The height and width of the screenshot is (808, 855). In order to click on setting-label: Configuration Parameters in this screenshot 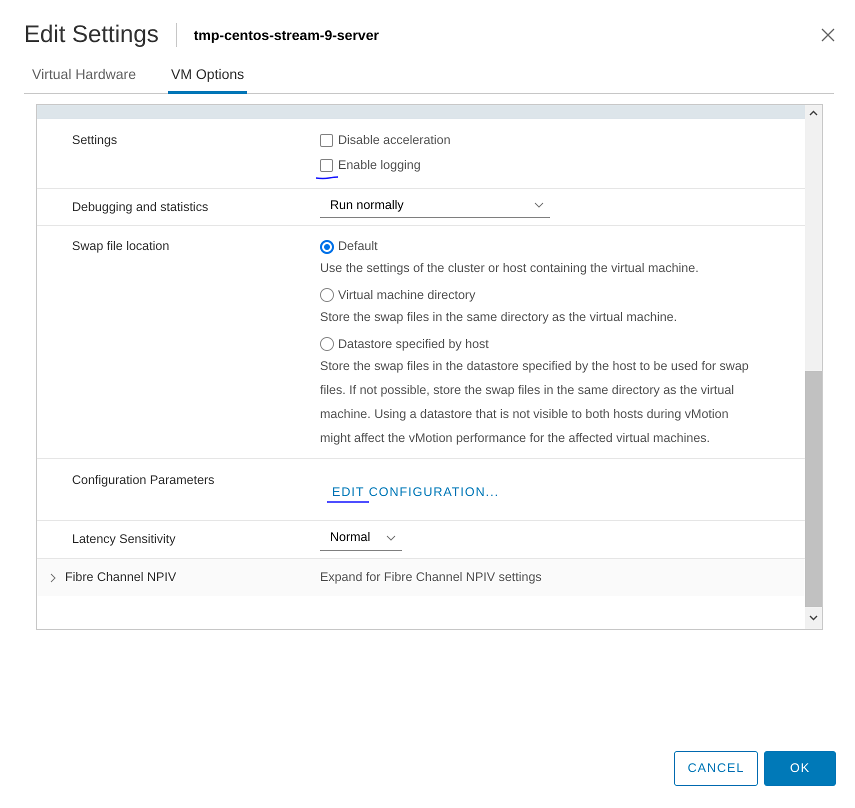, I will do `click(143, 480)`.